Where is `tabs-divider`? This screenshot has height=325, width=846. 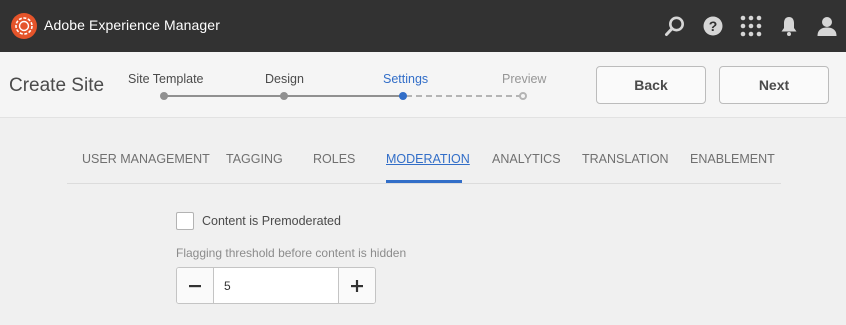 tabs-divider is located at coordinates (424, 183).